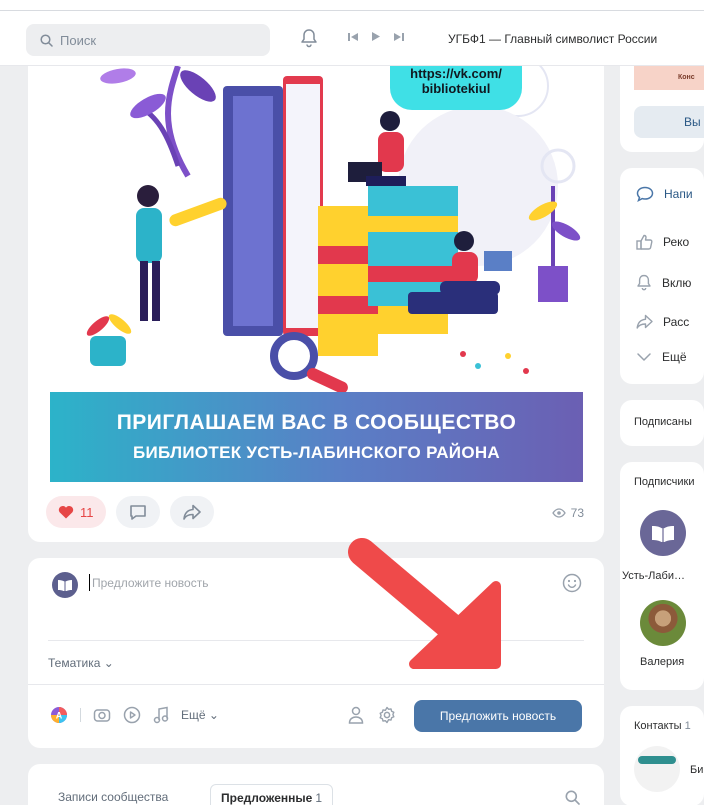 This screenshot has height=805, width=704. Describe the element at coordinates (456, 81) in the screenshot. I see `banner-url: https://vk.com/ bibliotekiul` at that location.